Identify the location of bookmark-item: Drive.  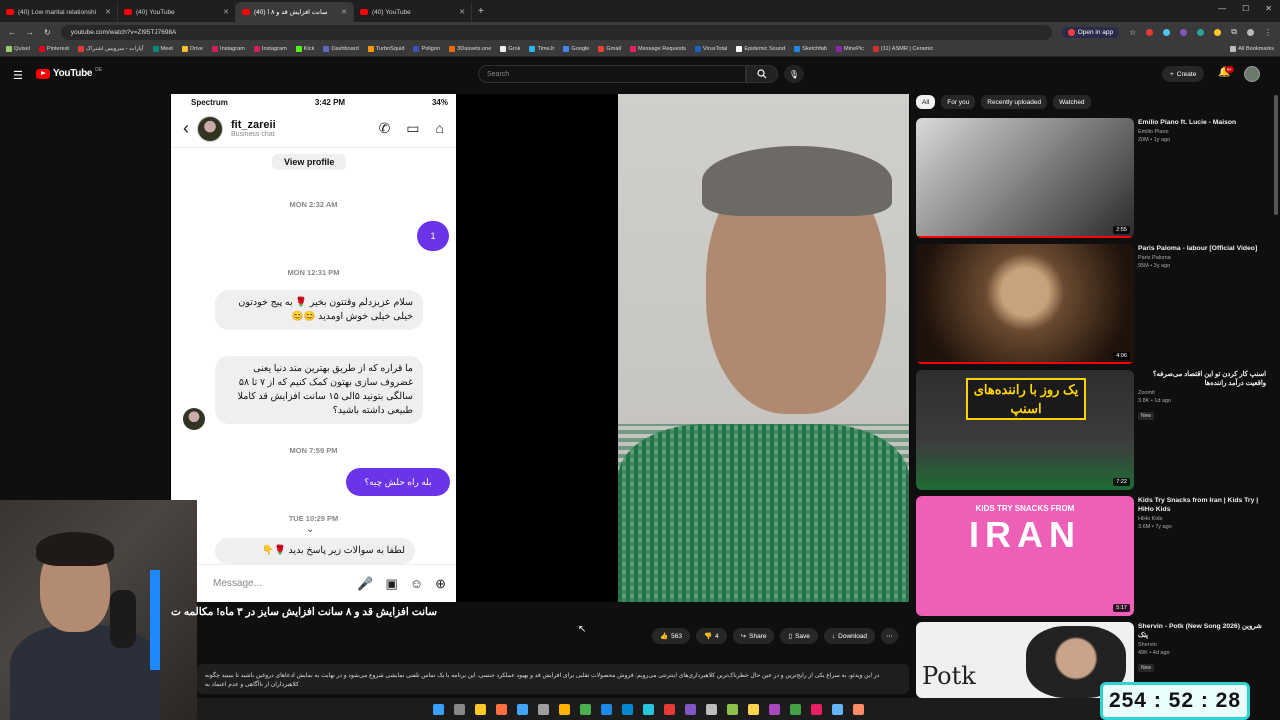
(192, 49).